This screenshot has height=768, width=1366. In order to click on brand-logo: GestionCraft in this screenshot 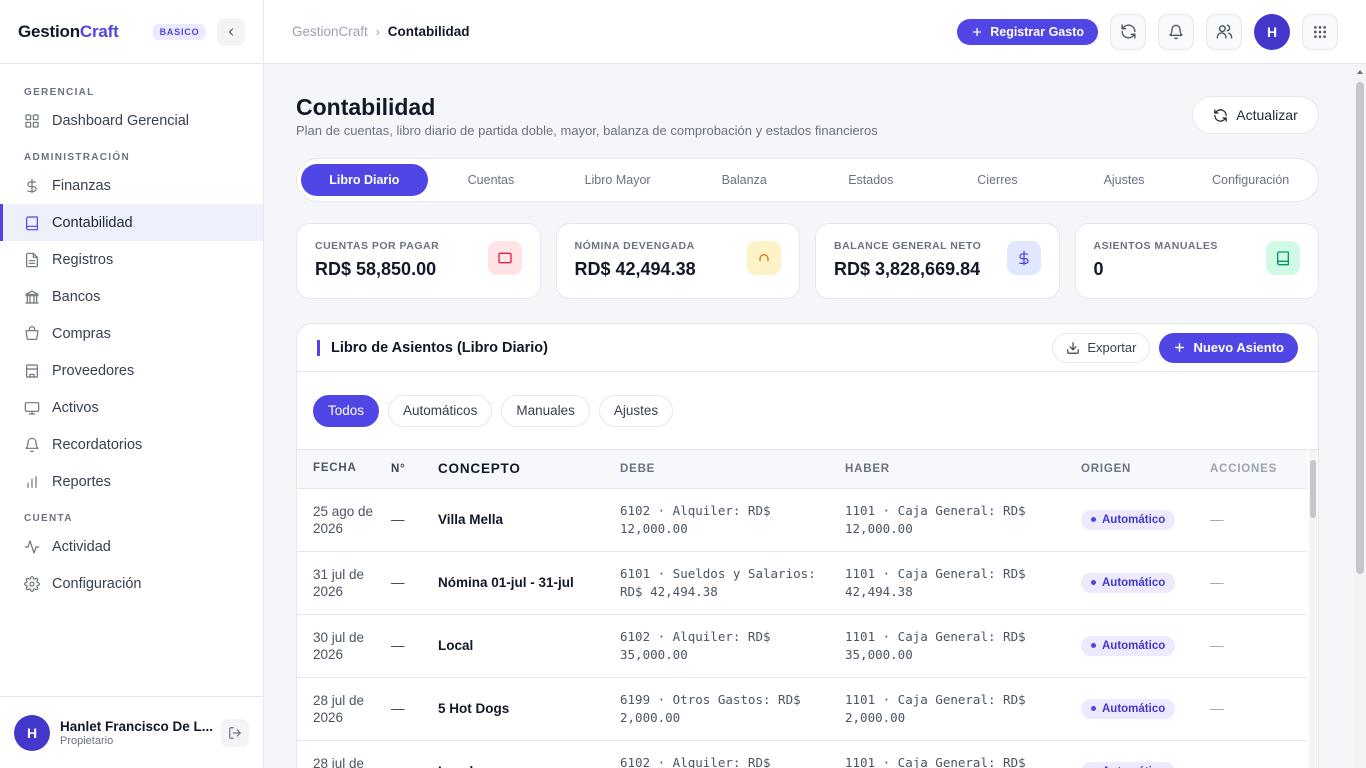, I will do `click(68, 32)`.